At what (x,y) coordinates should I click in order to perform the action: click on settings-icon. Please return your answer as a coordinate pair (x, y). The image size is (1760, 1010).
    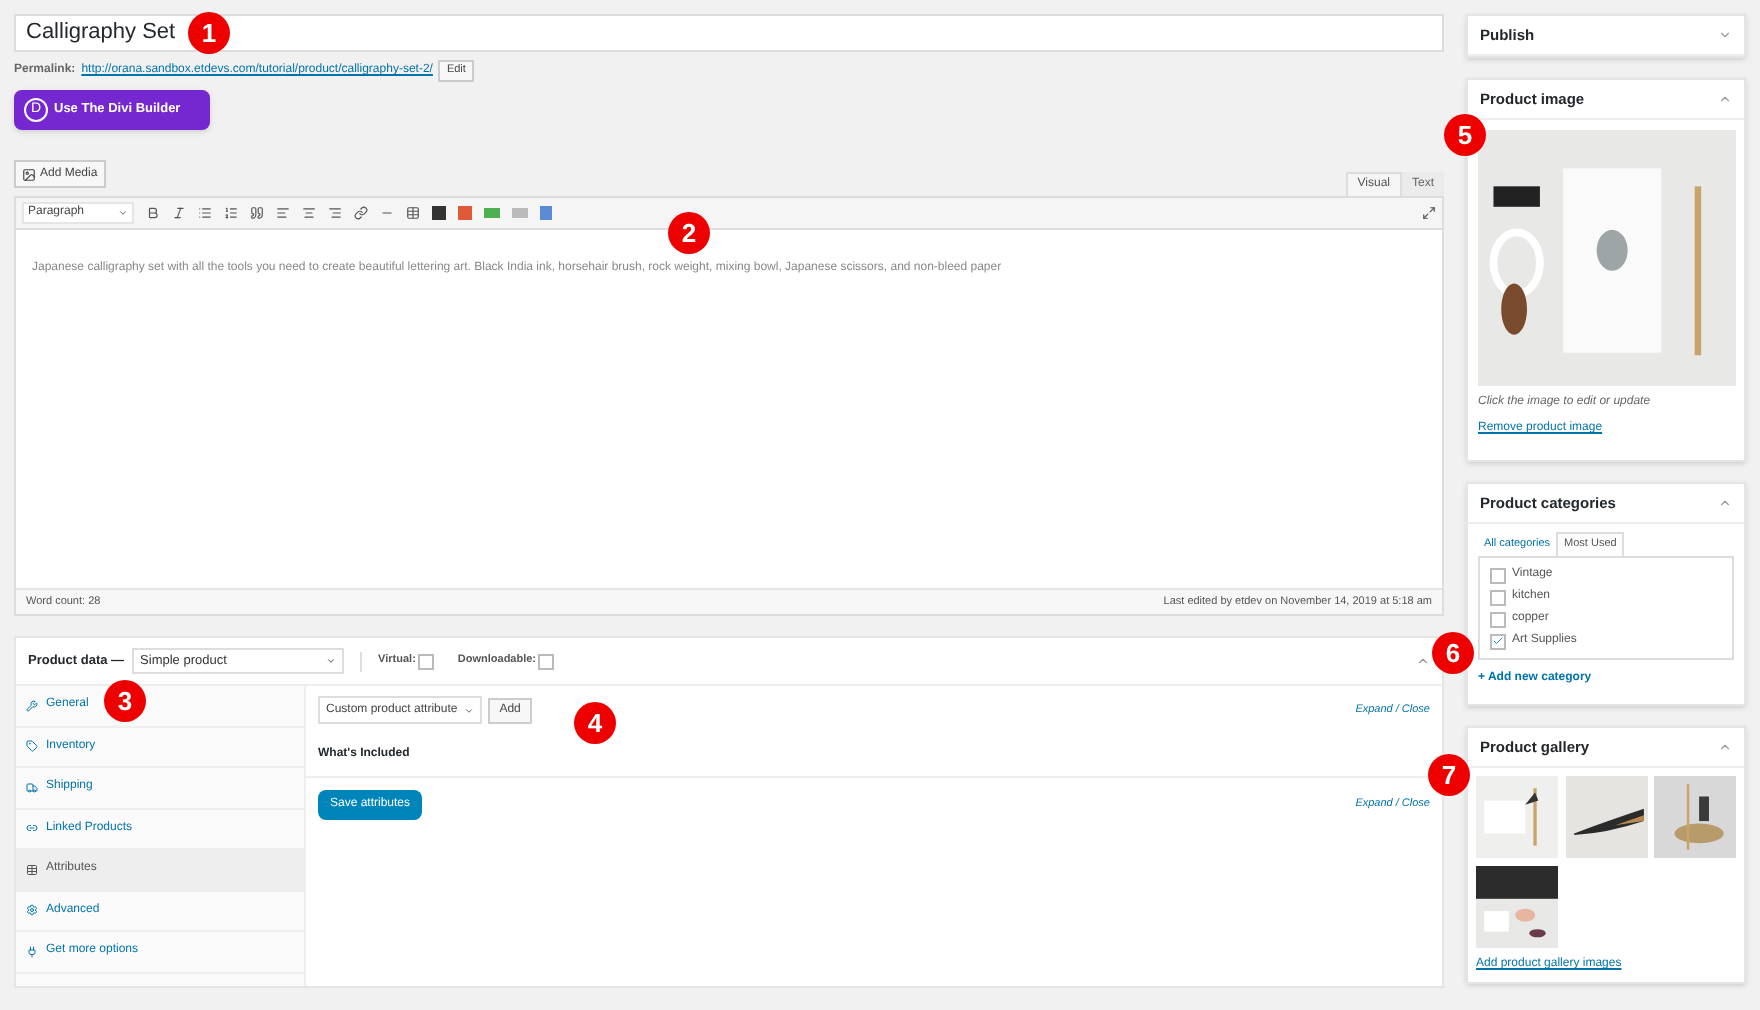
    Looking at the image, I should click on (32, 910).